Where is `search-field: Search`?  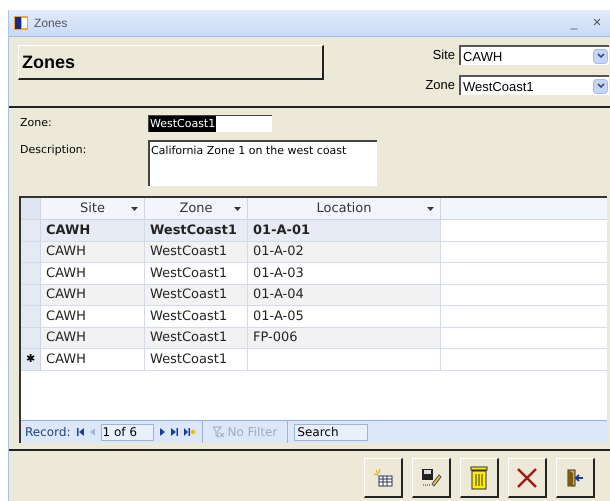
search-field: Search is located at coordinates (331, 432).